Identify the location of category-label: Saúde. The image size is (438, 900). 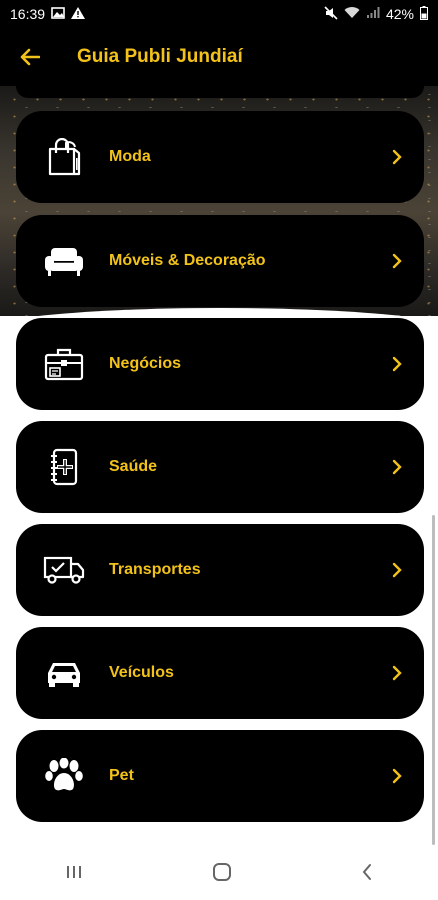
(133, 466).